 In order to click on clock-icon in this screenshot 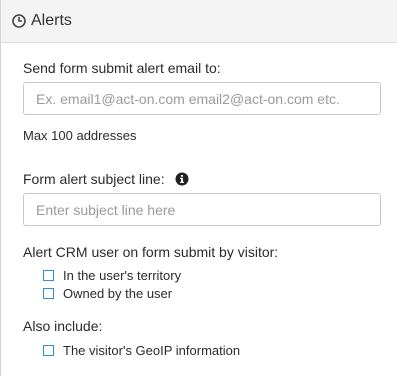, I will do `click(19, 21)`.